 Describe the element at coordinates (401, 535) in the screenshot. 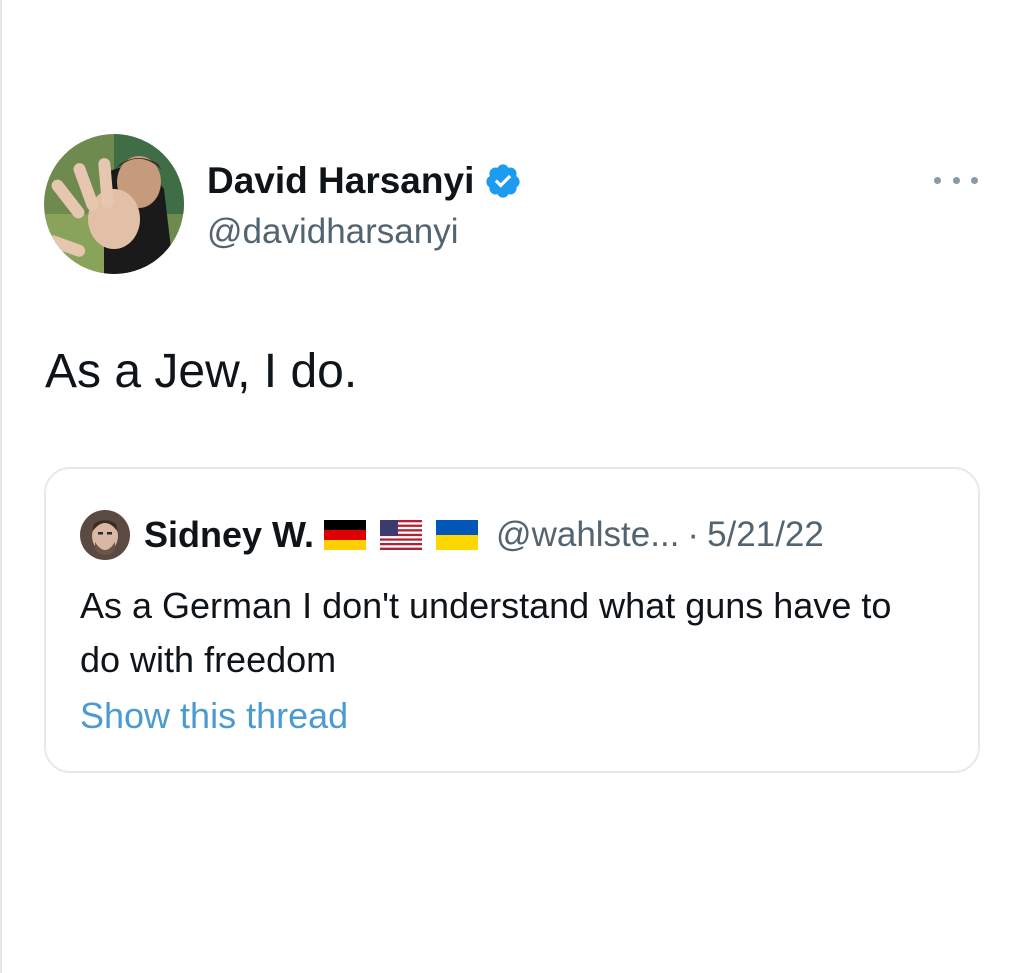

I see `usa-flag-icon` at that location.